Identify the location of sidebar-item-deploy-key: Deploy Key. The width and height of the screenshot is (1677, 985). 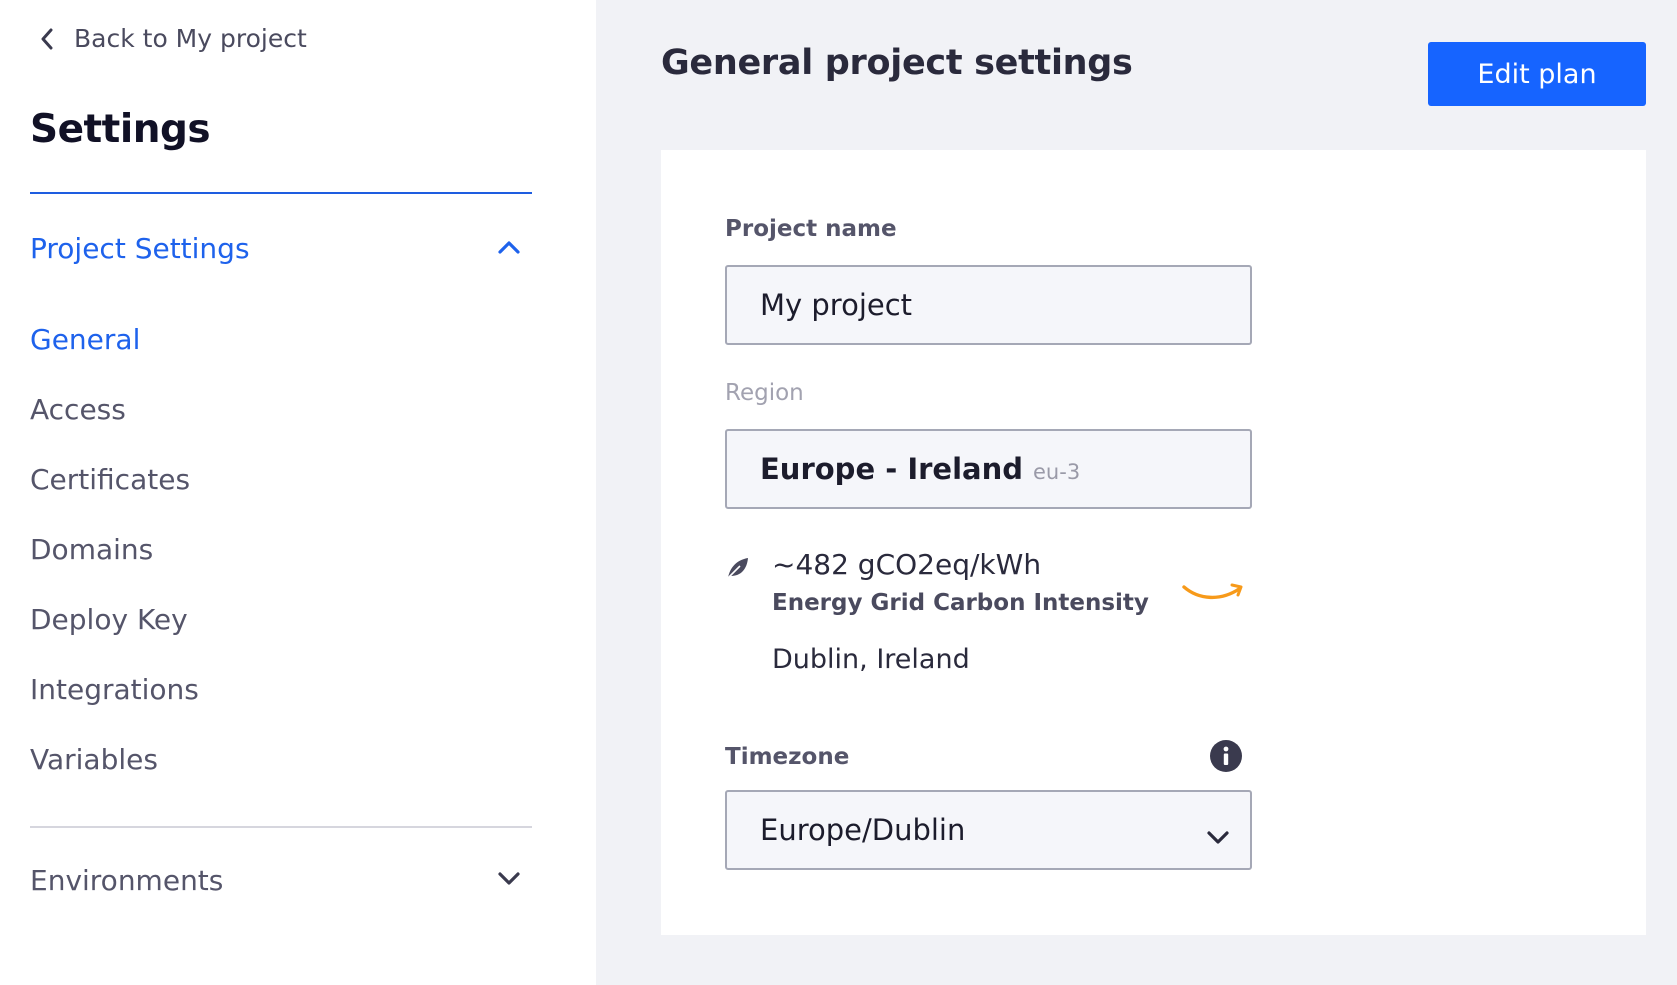
(114, 633).